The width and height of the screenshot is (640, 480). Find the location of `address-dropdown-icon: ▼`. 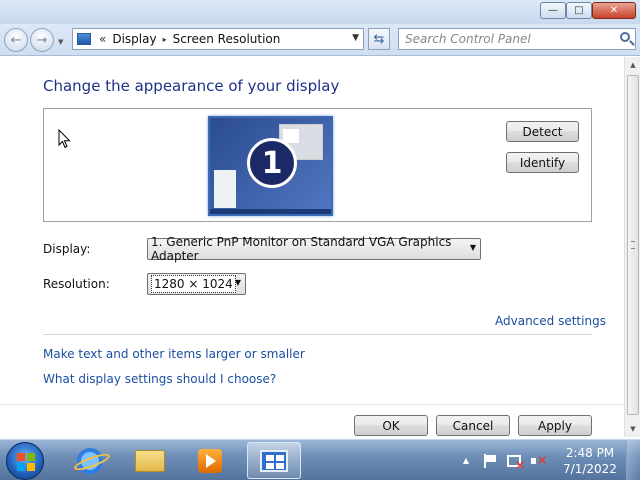

address-dropdown-icon: ▼ is located at coordinates (355, 38).